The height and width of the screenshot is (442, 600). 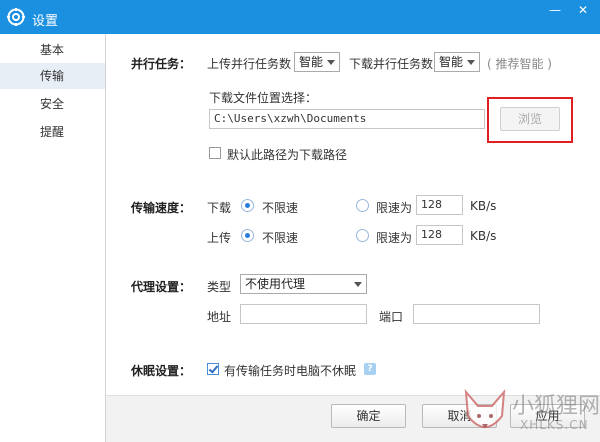 I want to click on highlight-annotation, so click(x=530, y=120).